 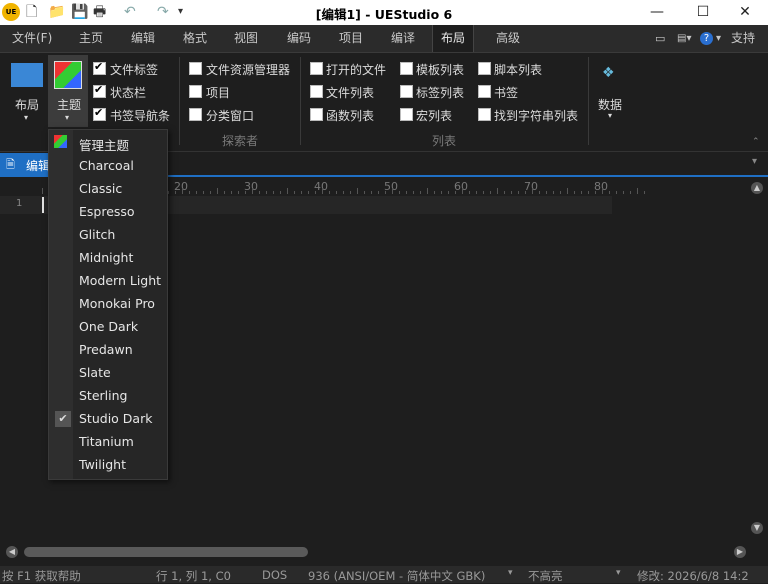 I want to click on layout-icon, so click(x=27, y=75).